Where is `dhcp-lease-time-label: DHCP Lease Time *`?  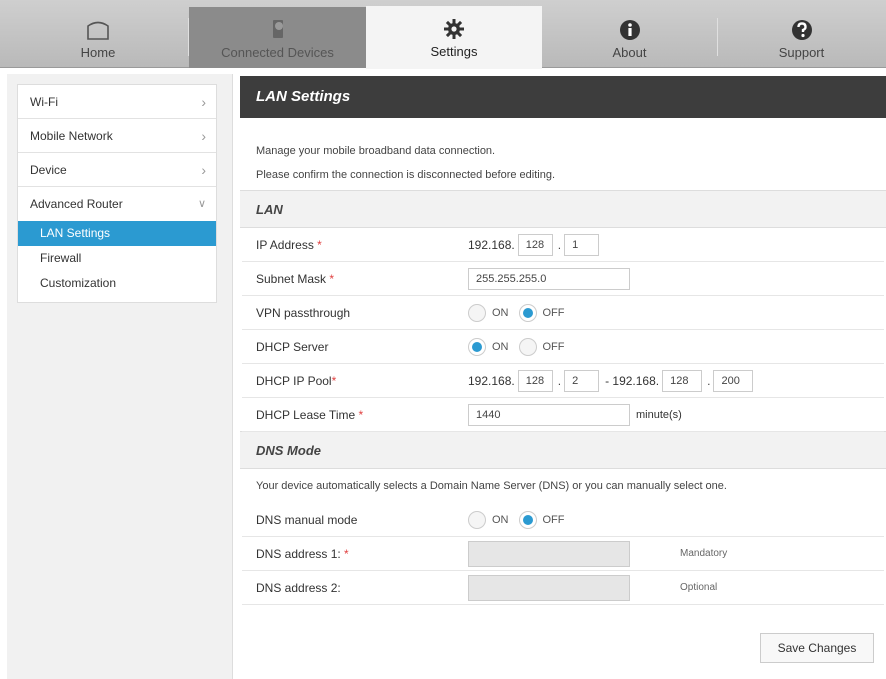
dhcp-lease-time-label: DHCP Lease Time * is located at coordinates (310, 415).